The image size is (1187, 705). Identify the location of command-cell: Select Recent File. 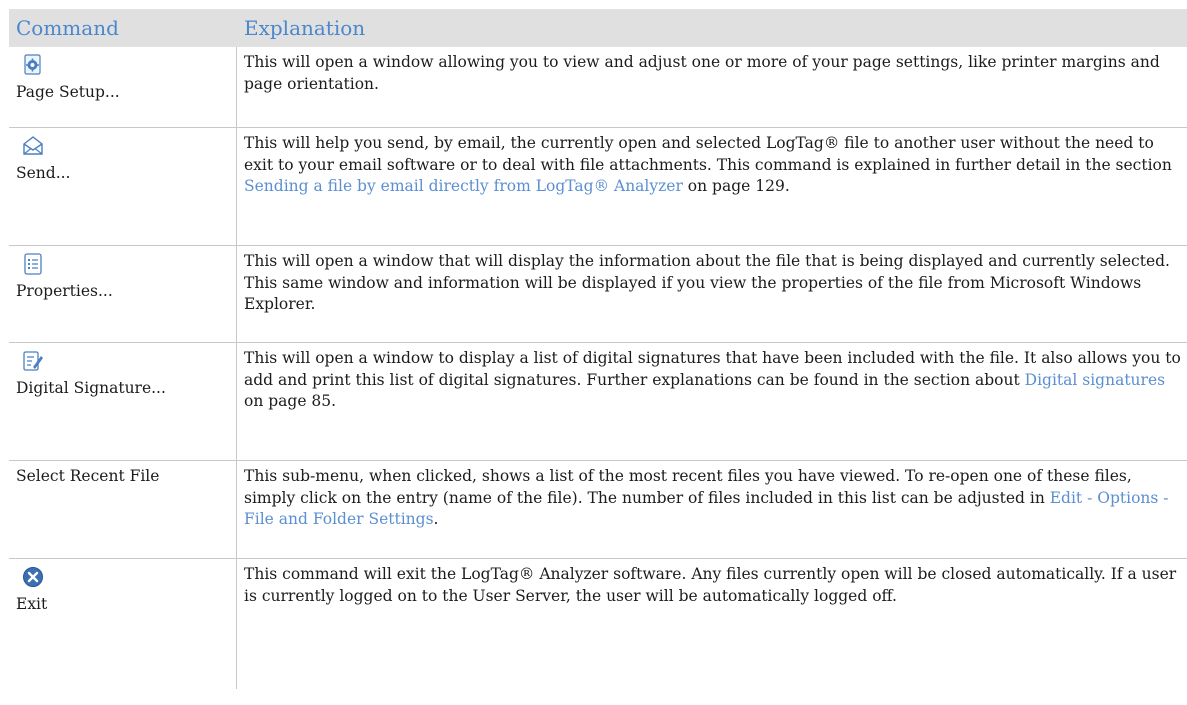
(123, 509).